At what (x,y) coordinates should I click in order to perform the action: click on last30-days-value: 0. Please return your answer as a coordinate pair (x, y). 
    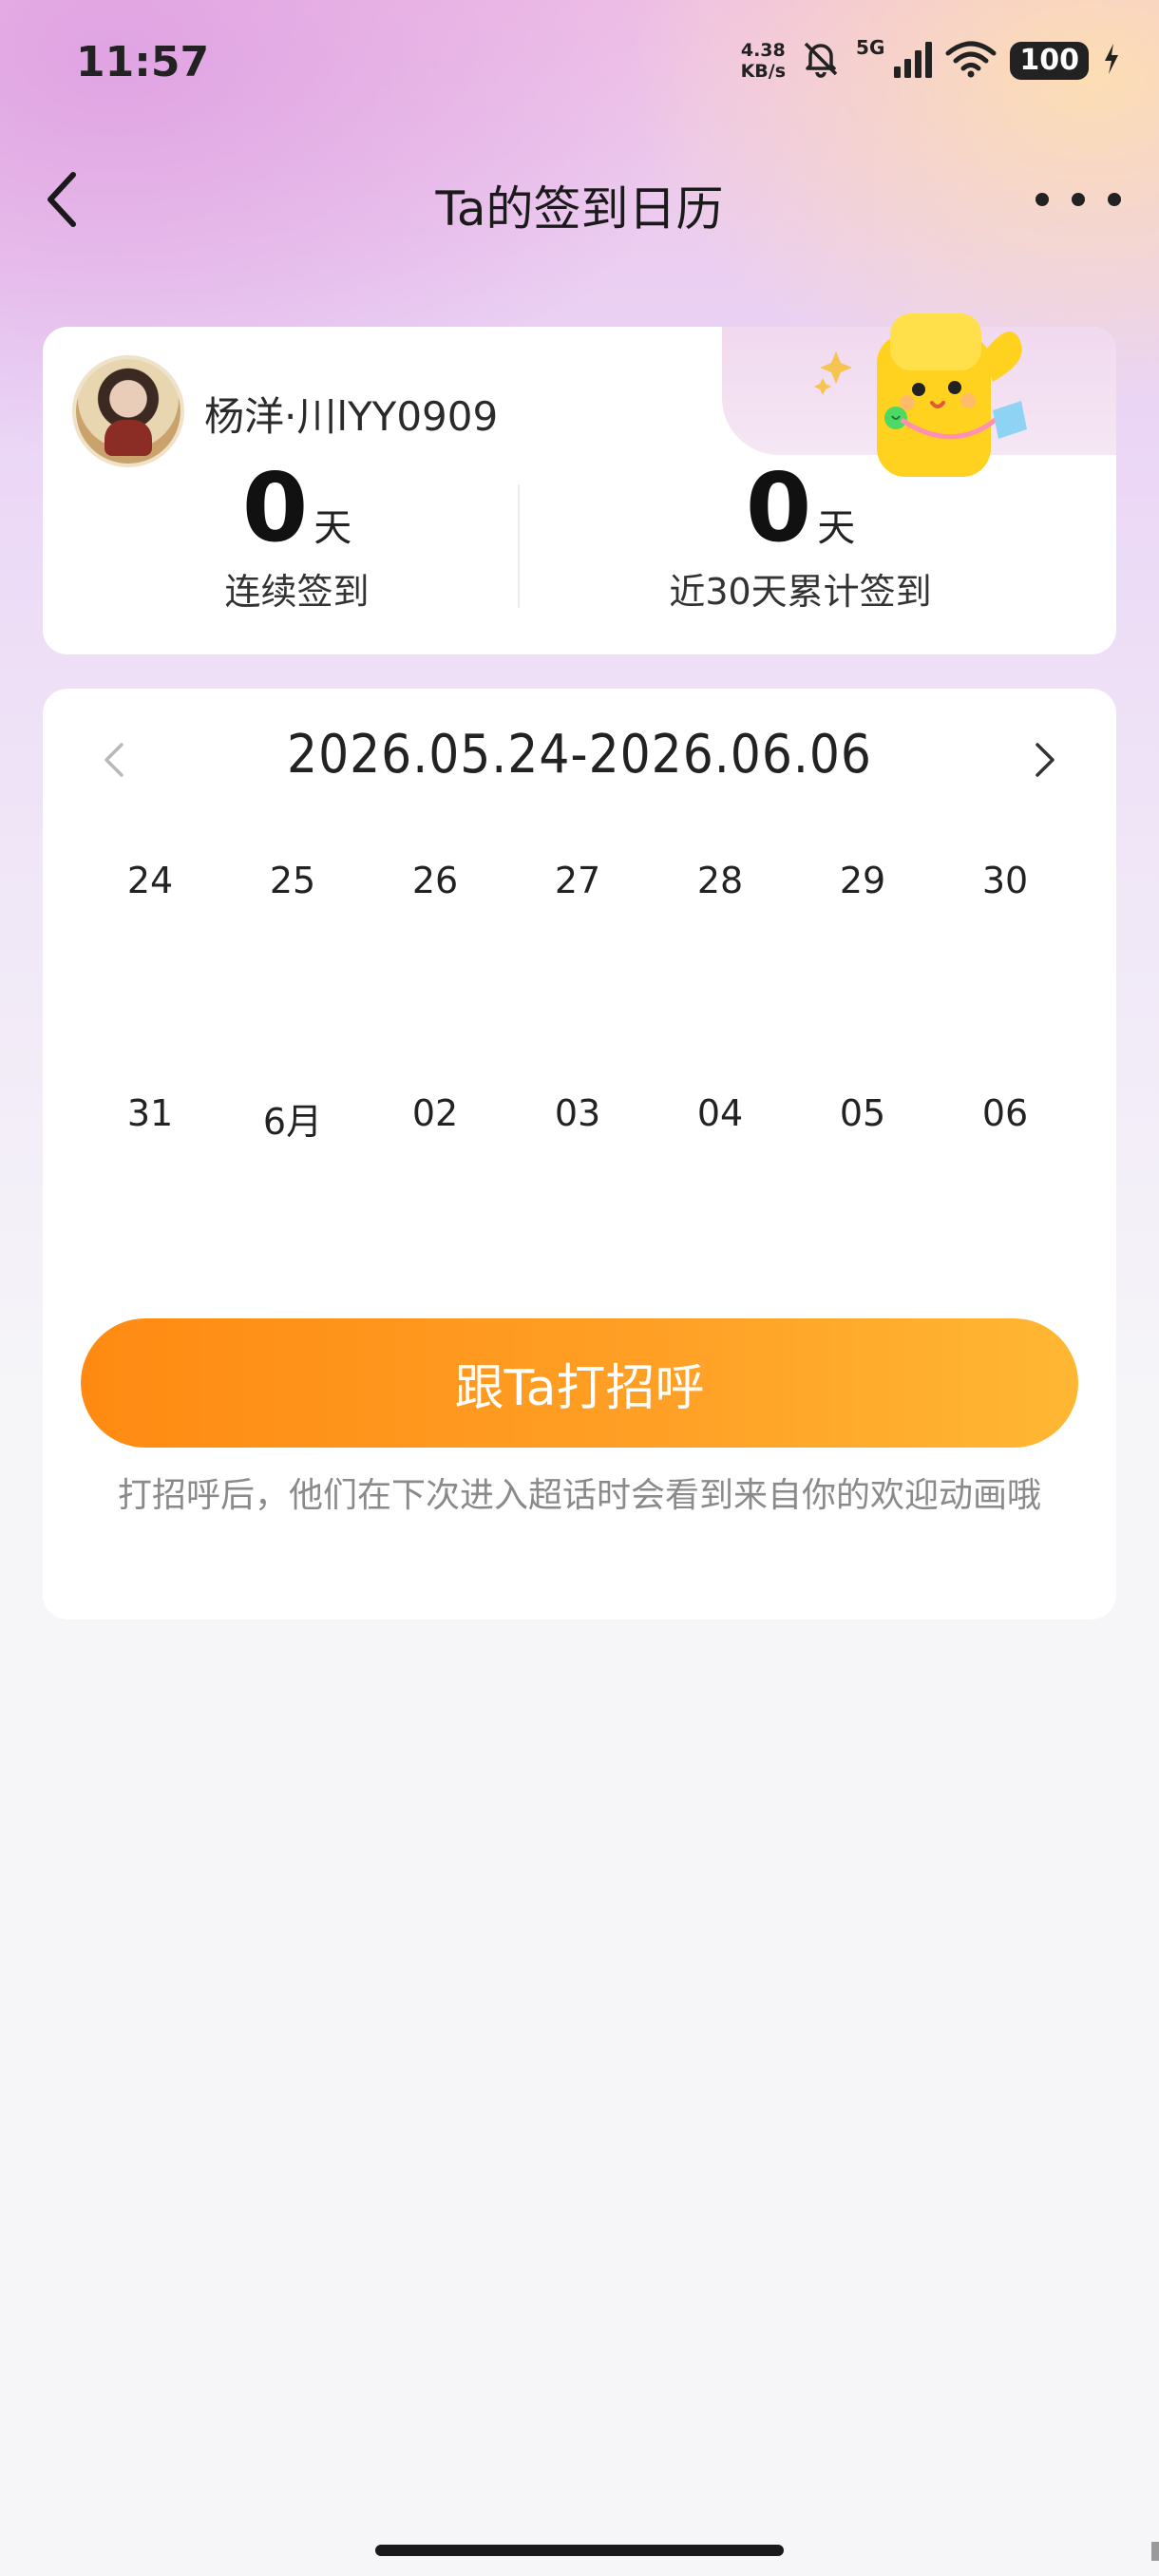
    Looking at the image, I should click on (778, 508).